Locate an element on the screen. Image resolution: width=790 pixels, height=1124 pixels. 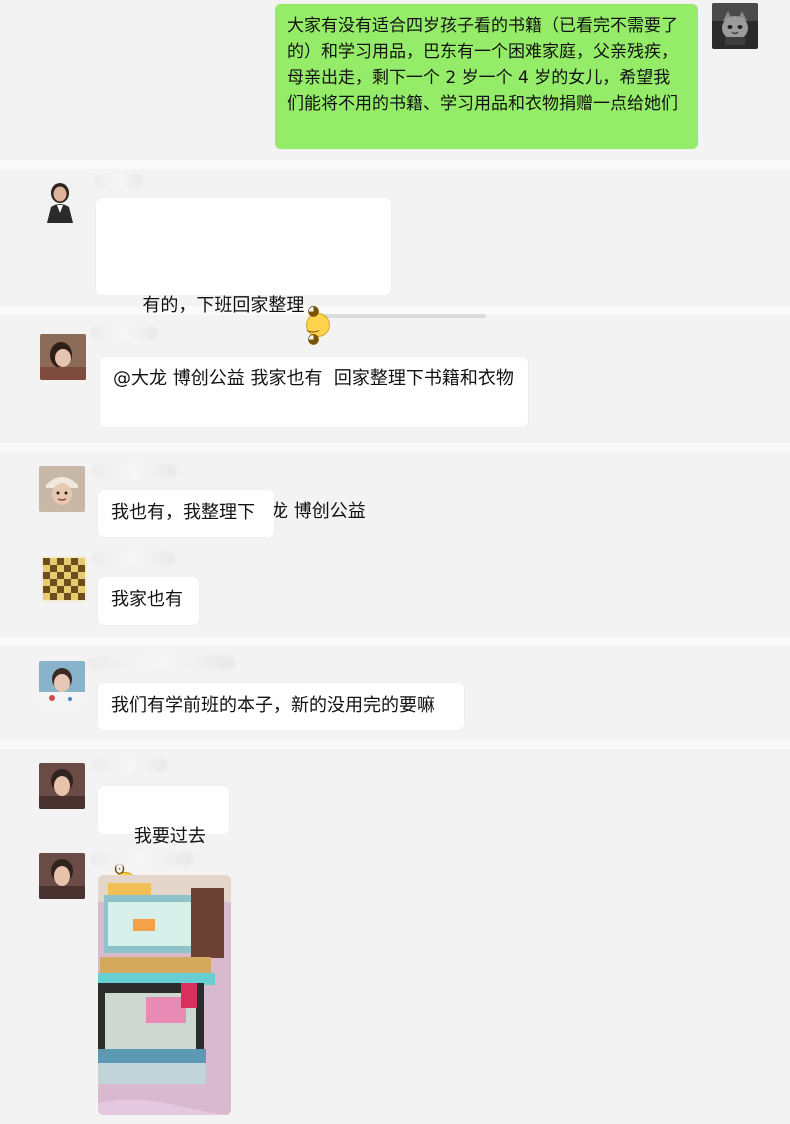
message-6-text: 我要过去 is located at coordinates (169, 836).